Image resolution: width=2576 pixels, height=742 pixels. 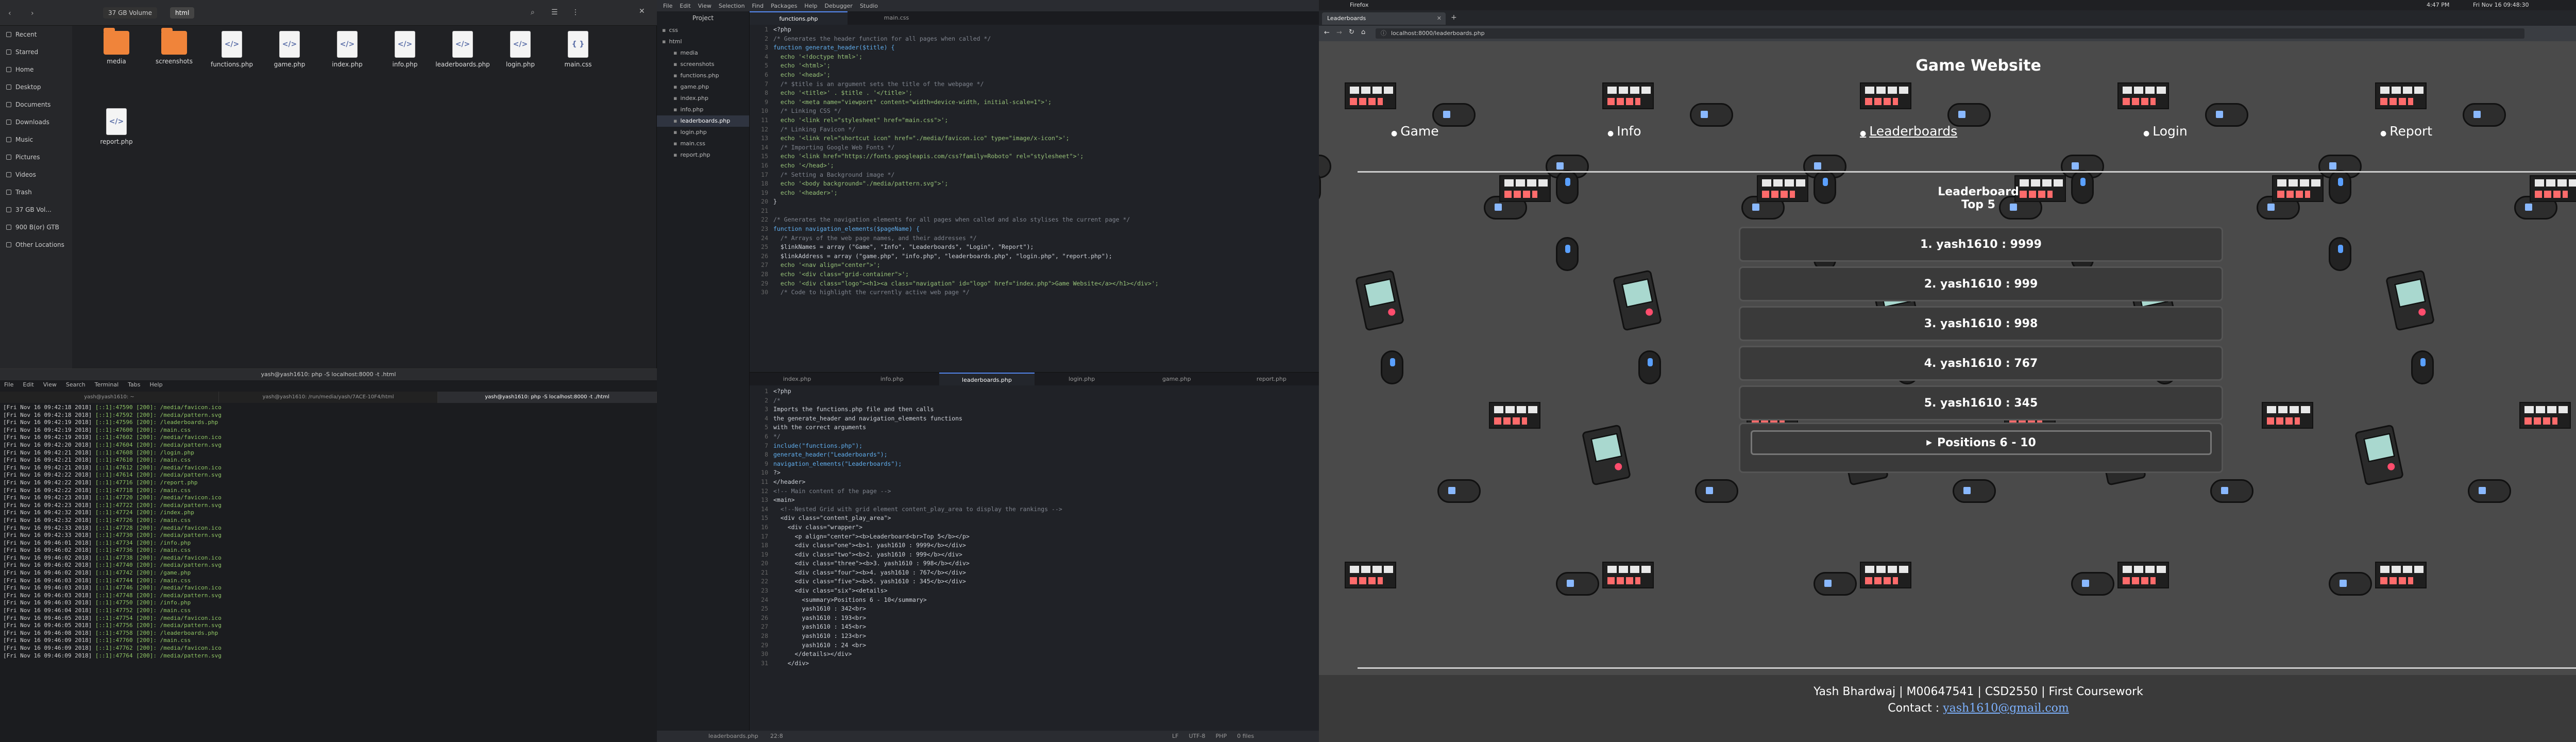 What do you see at coordinates (36, 122) in the screenshot?
I see `sidebar-item-5: Downloads` at bounding box center [36, 122].